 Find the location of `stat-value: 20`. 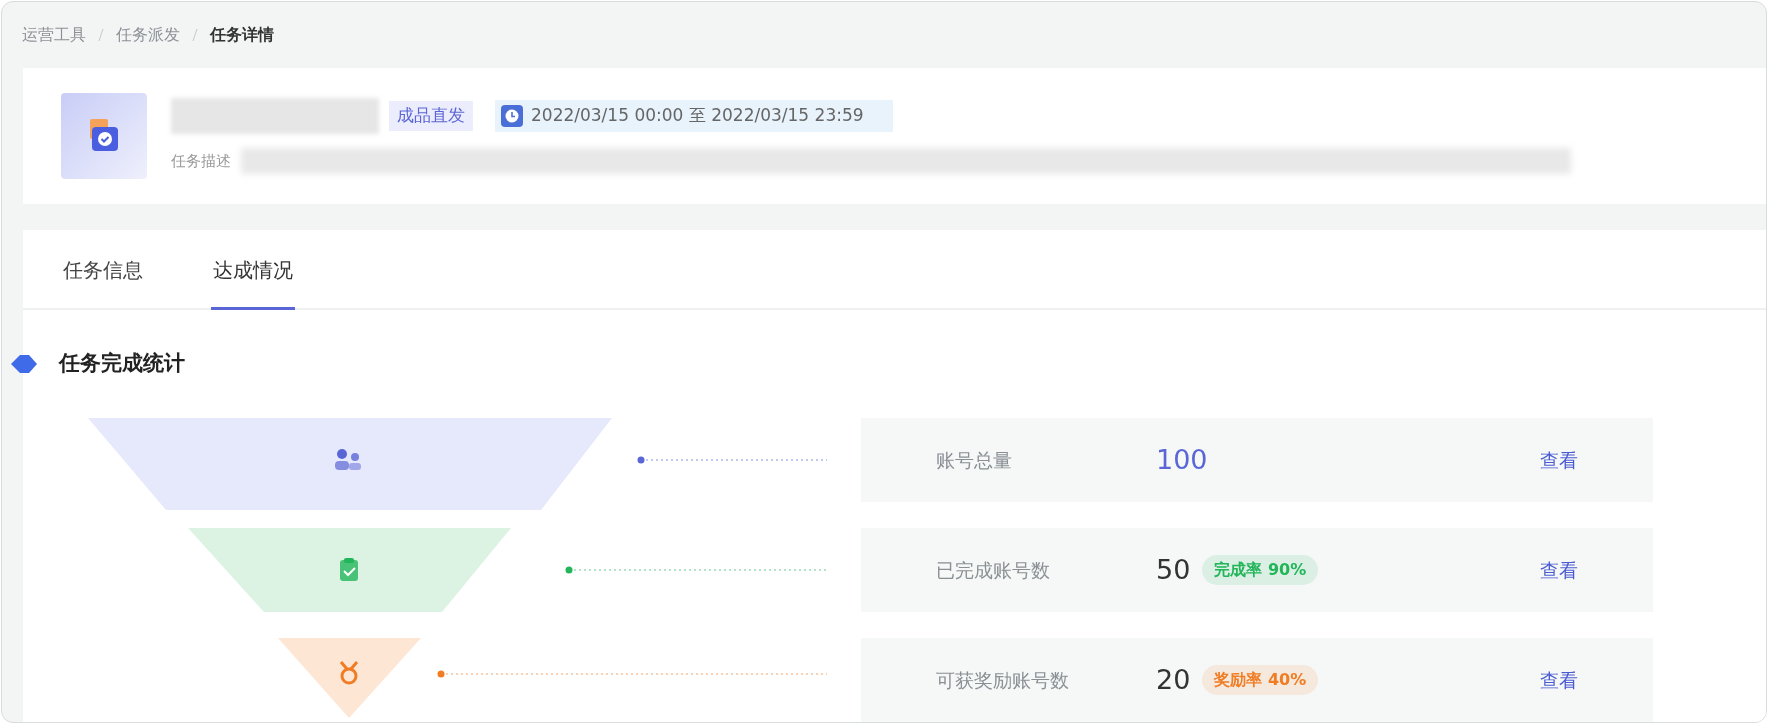

stat-value: 20 is located at coordinates (1173, 679).